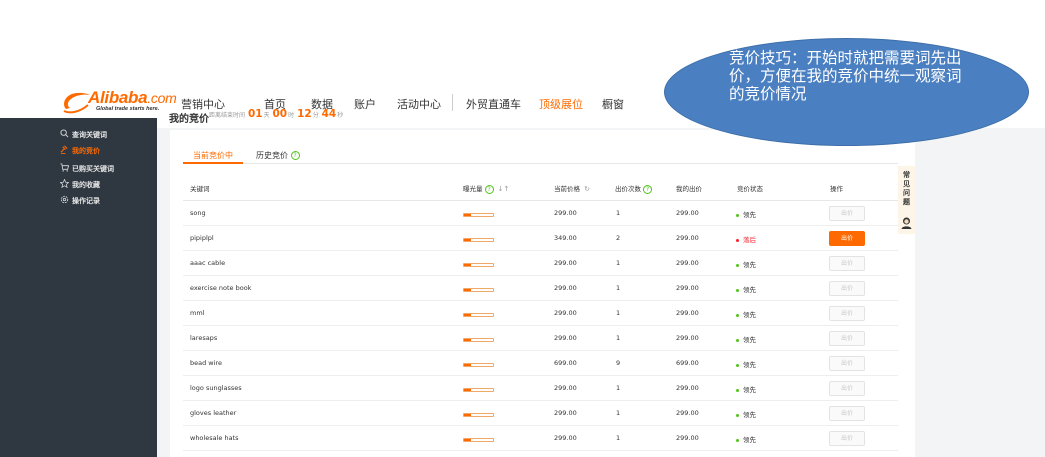 The width and height of the screenshot is (1045, 457). Describe the element at coordinates (561, 104) in the screenshot. I see `nav-top-booth: 顶级展位` at that location.